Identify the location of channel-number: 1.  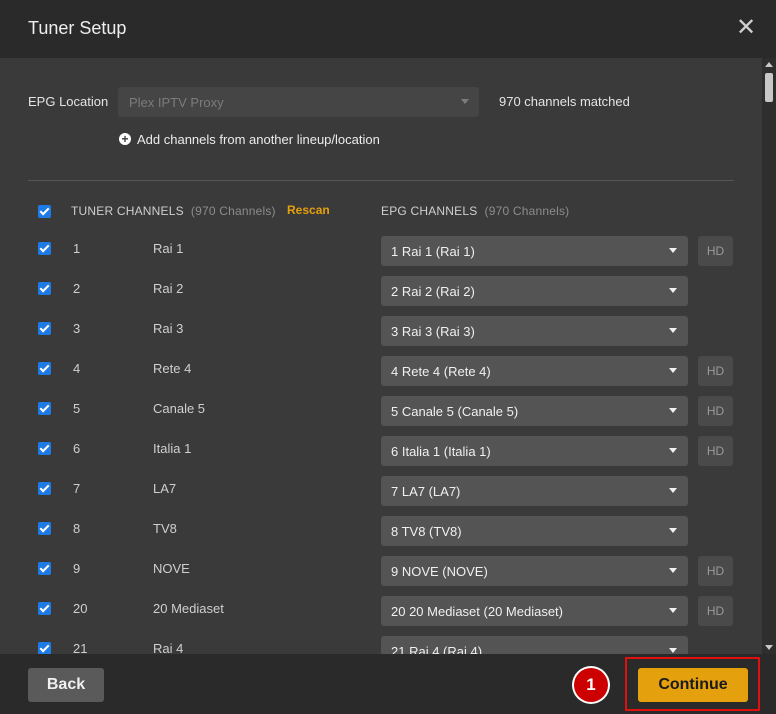
(77, 248).